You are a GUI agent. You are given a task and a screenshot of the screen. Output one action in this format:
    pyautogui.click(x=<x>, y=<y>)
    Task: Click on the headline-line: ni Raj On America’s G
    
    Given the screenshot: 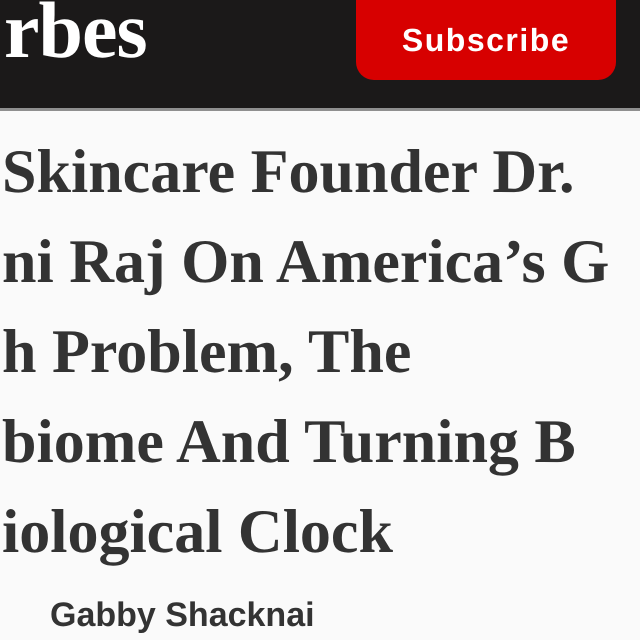 What is the action you would take?
    pyautogui.click(x=306, y=262)
    